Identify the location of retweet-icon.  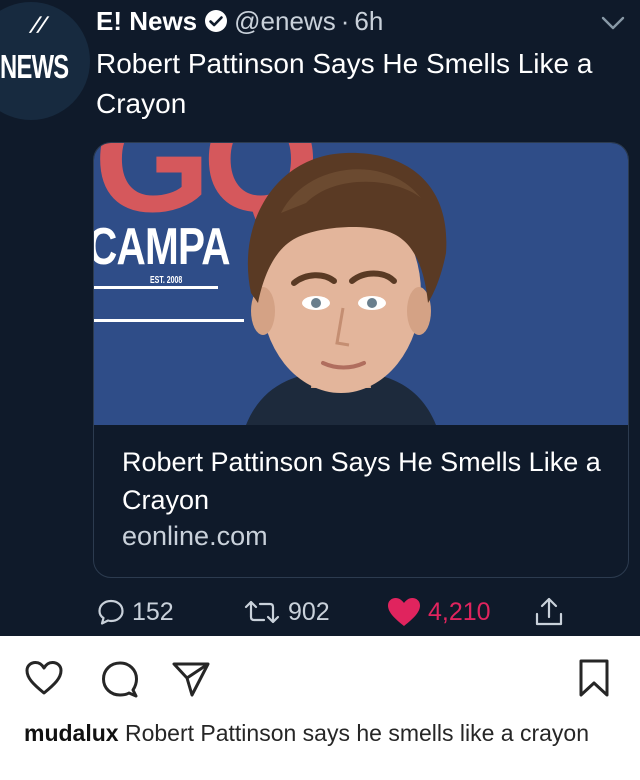
(262, 612).